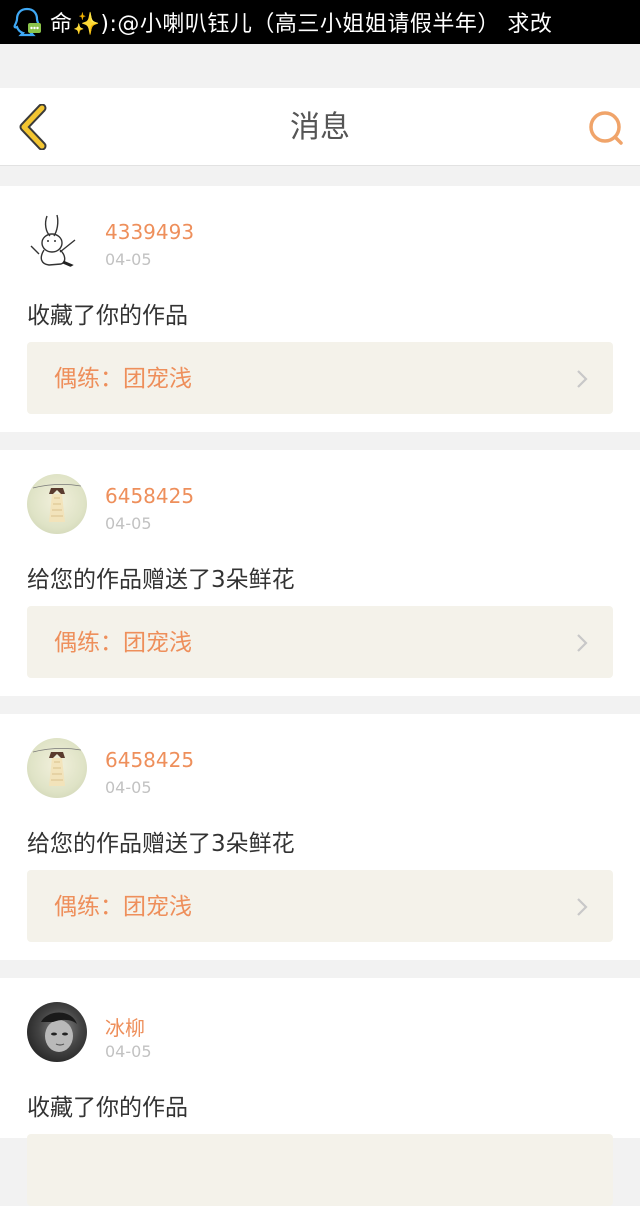 This screenshot has height=1206, width=640. I want to click on username: 4339493, so click(149, 232).